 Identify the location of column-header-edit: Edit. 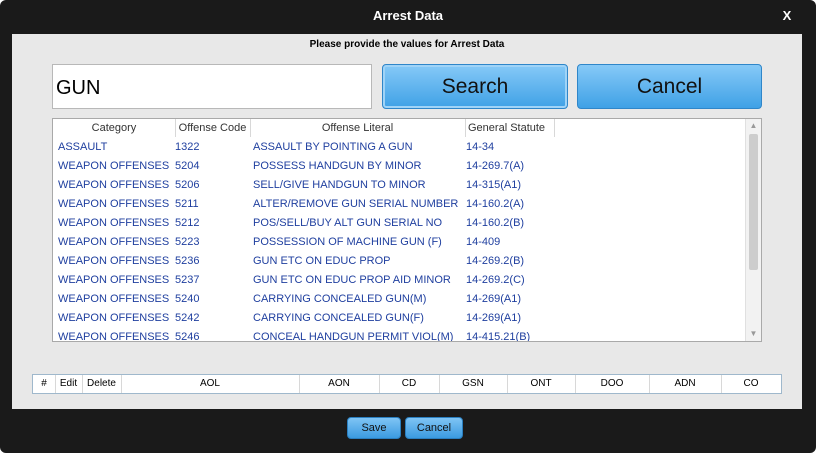
(69, 384).